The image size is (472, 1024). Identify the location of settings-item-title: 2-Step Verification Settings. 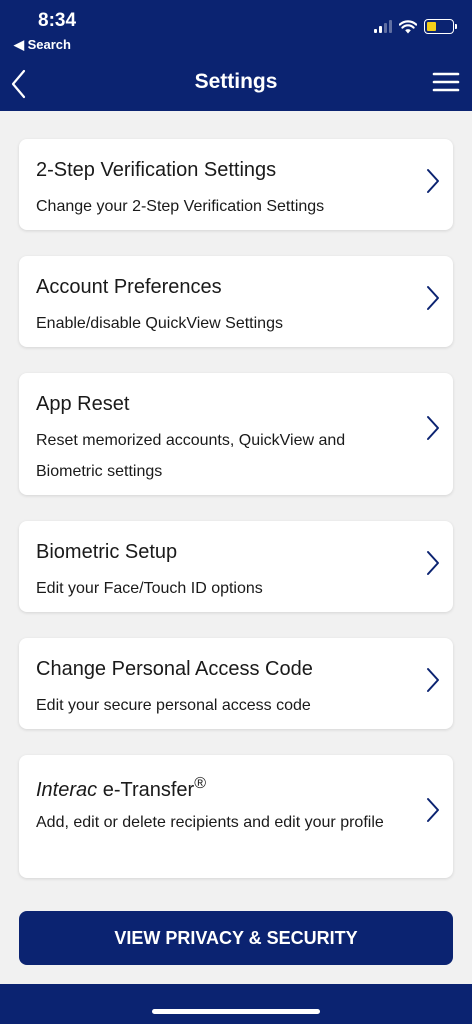
(156, 170).